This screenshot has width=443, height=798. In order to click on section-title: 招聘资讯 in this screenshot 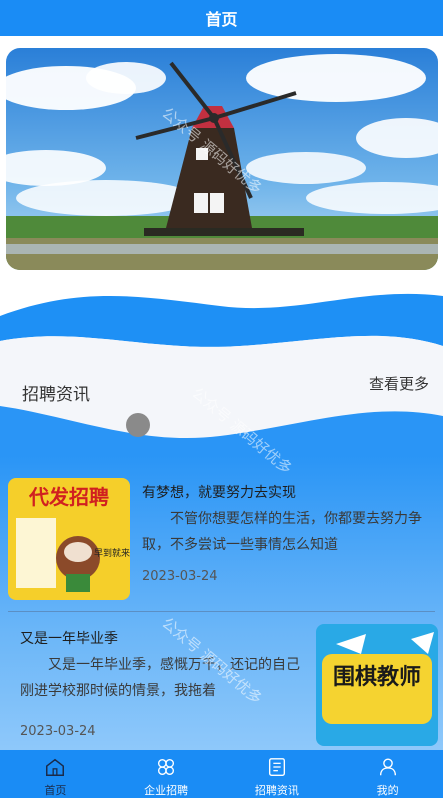, I will do `click(56, 395)`.